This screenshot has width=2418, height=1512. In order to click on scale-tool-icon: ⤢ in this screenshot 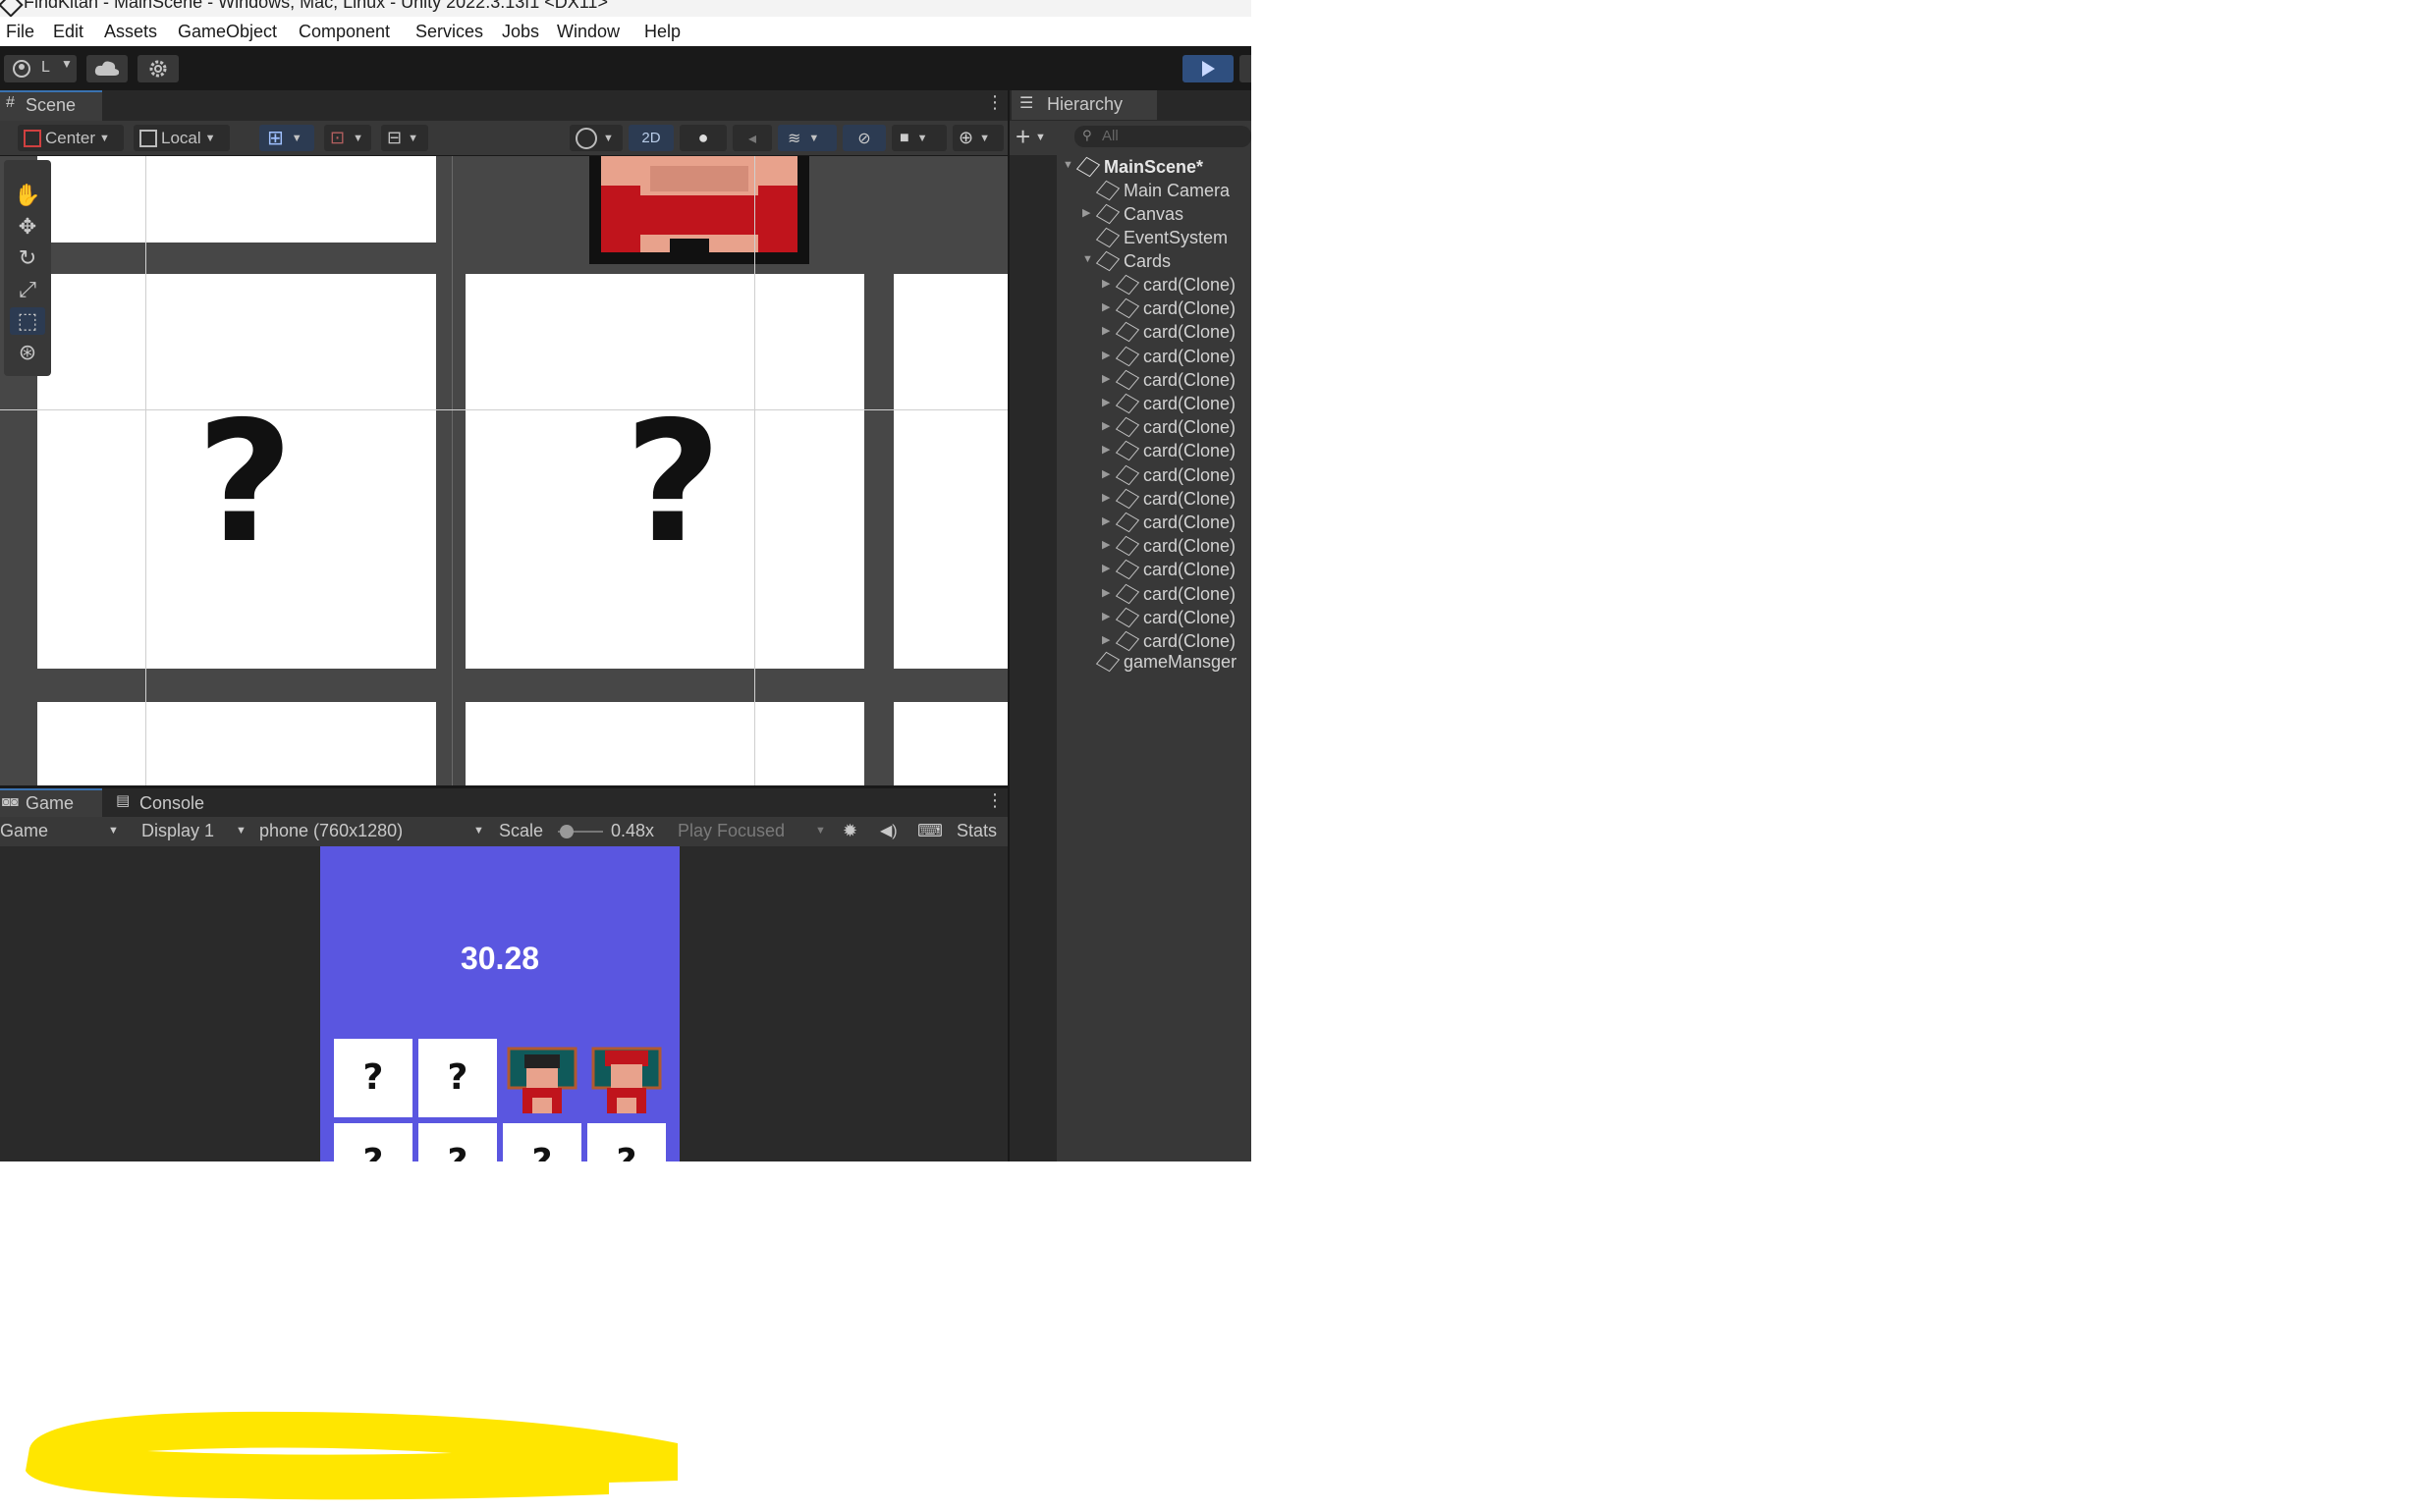, I will do `click(27, 290)`.